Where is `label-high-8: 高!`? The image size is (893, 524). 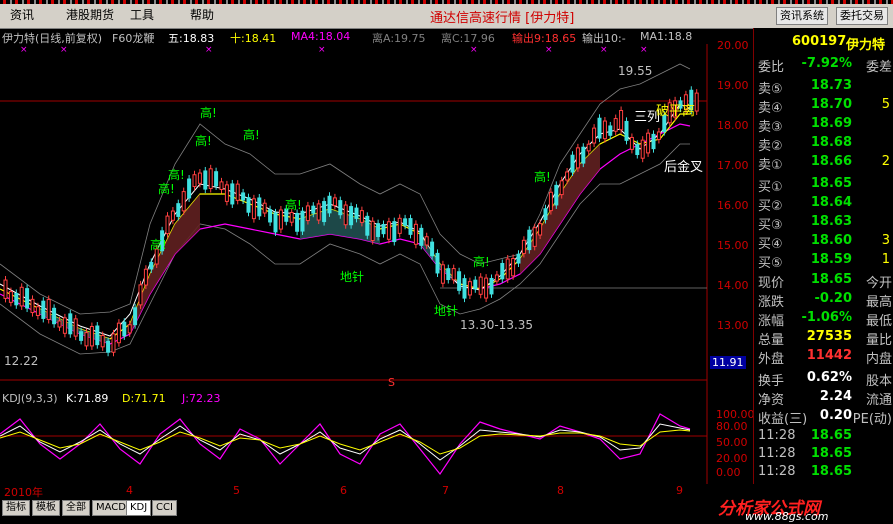
label-high-8: 高! is located at coordinates (481, 262).